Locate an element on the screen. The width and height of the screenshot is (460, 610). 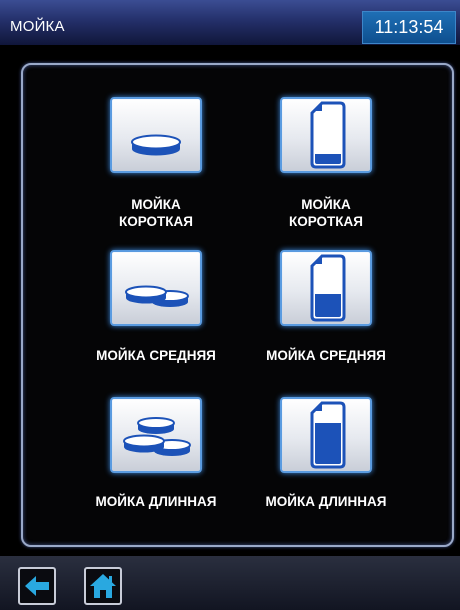
wash-medium-canister-button is located at coordinates (326, 288).